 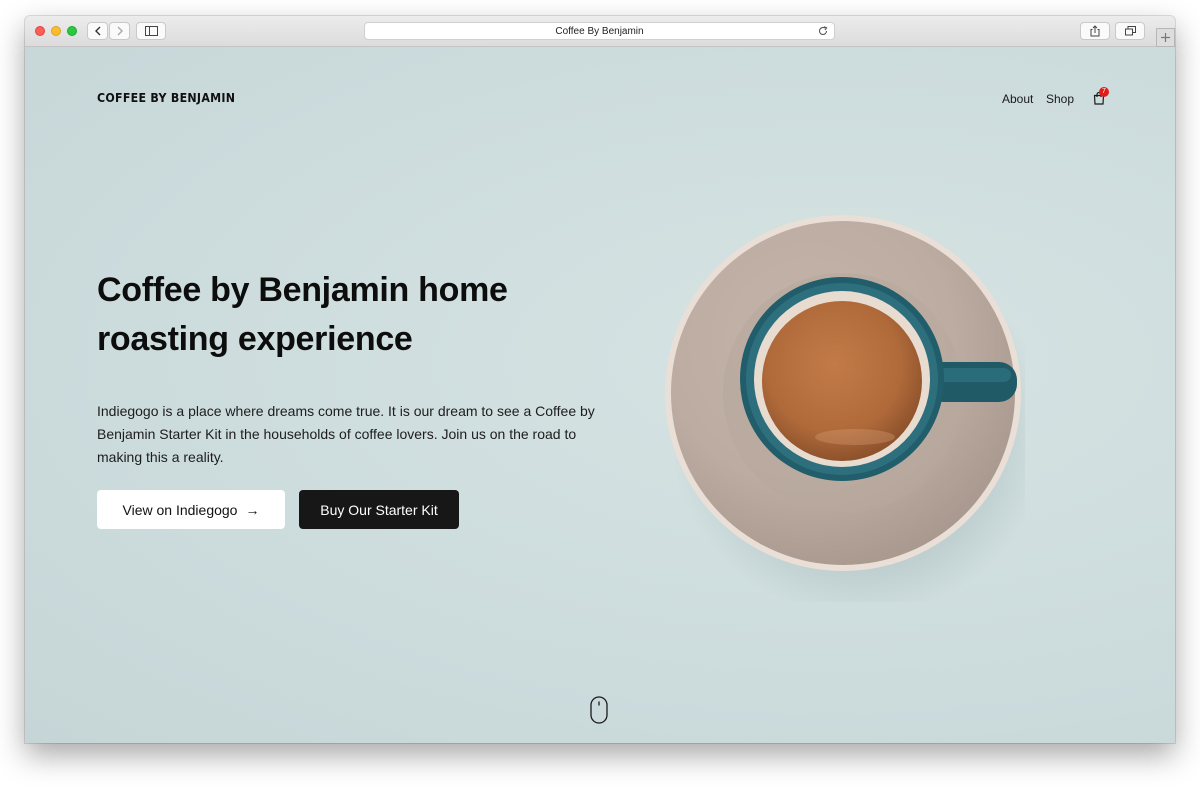 What do you see at coordinates (845, 408) in the screenshot?
I see `coffee-cup-image` at bounding box center [845, 408].